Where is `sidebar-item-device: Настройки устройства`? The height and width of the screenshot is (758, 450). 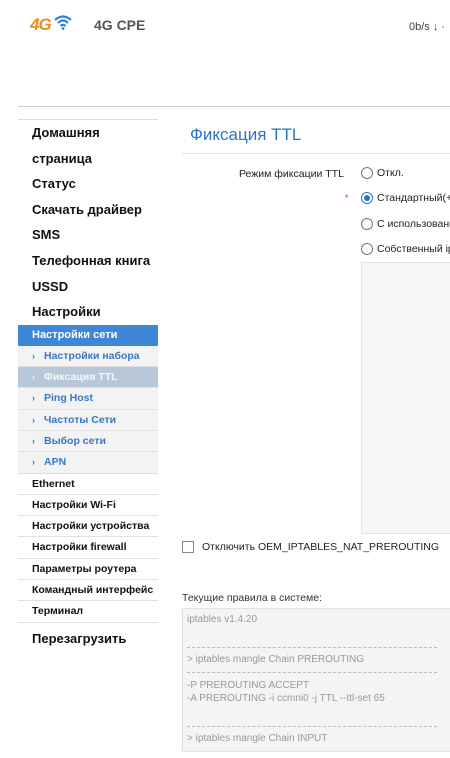
sidebar-item-device: Настройки устройства is located at coordinates (88, 527).